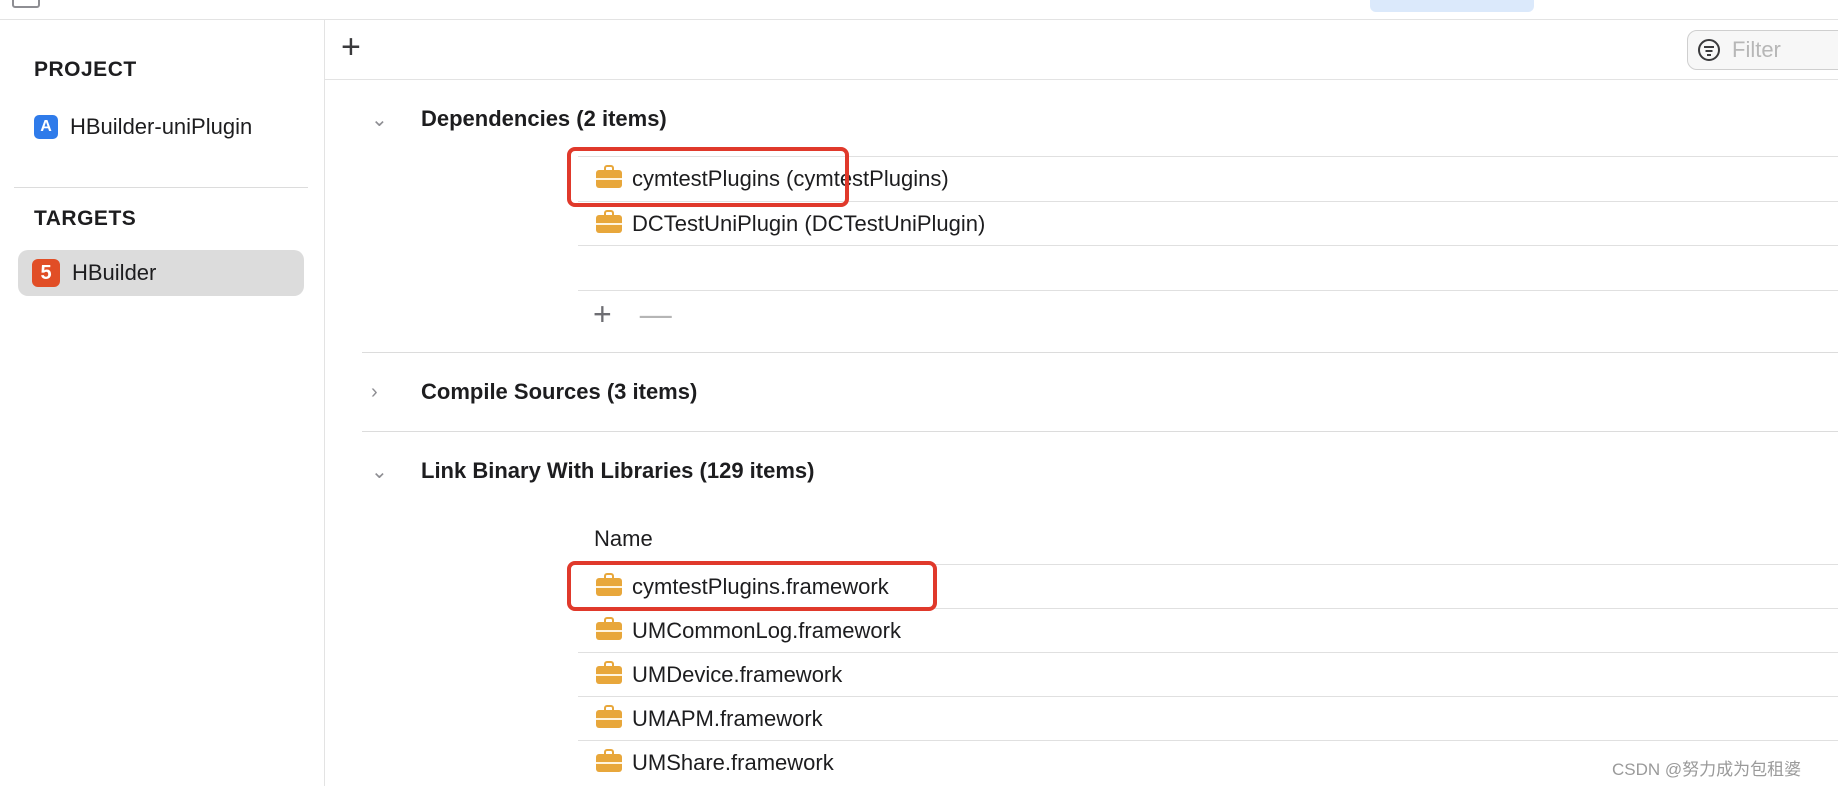 The width and height of the screenshot is (1838, 786). What do you see at coordinates (809, 223) in the screenshot?
I see `dependency-name: DCTestUniPlugin (DCTestUniPlugin)` at bounding box center [809, 223].